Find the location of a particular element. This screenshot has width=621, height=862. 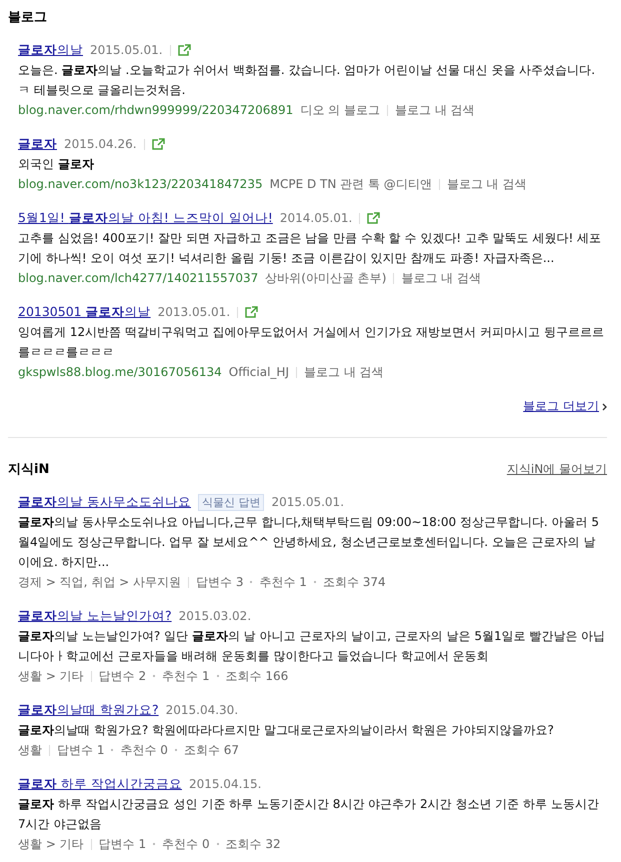

question-title-link: 글로자의날때 학원가요? is located at coordinates (88, 710).